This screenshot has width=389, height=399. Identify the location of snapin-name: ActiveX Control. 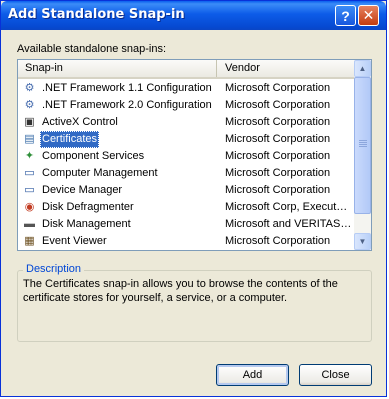
(80, 122).